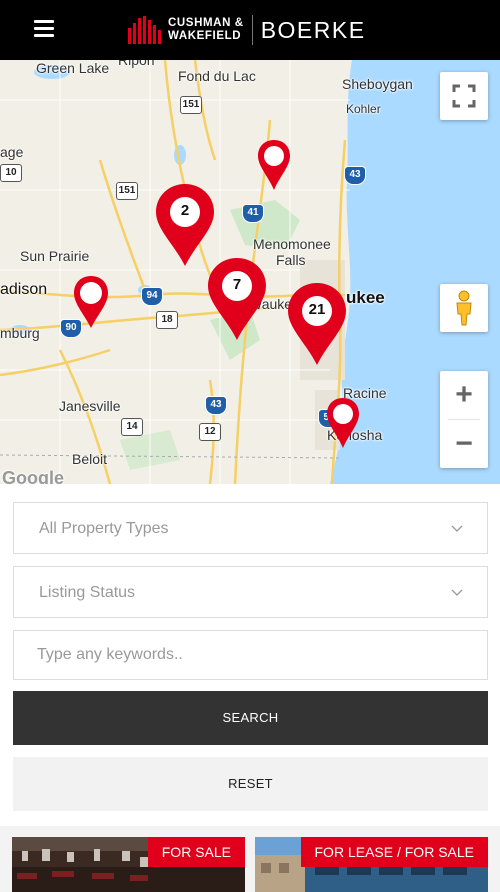 Image resolution: width=500 pixels, height=892 pixels. What do you see at coordinates (20, 333) in the screenshot?
I see `place-label: mburg` at bounding box center [20, 333].